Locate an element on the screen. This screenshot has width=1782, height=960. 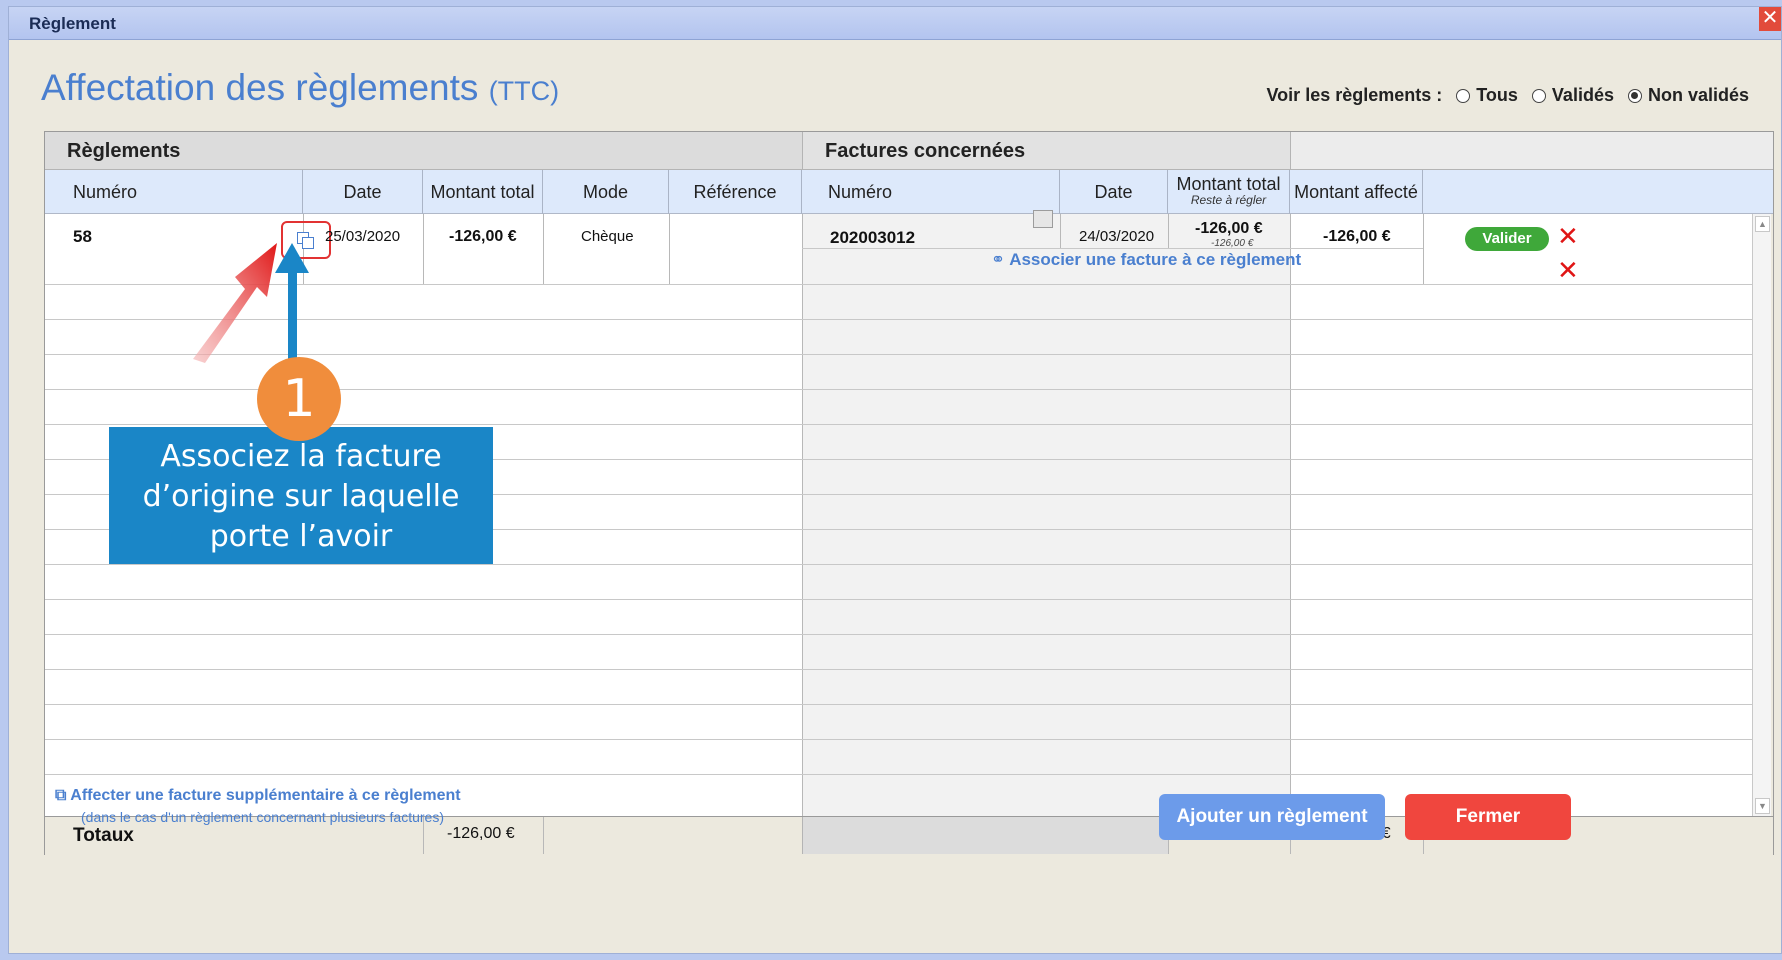
blue-arrow-head-icon is located at coordinates (292, 258).